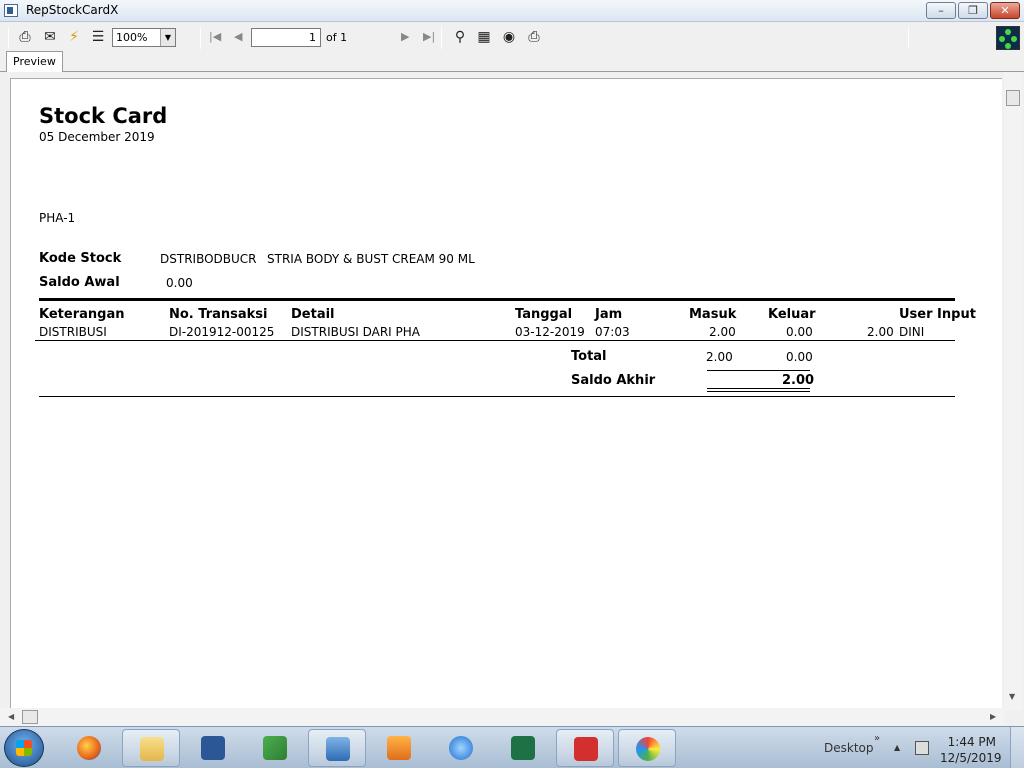 This screenshot has width=1024, height=768. Describe the element at coordinates (50, 37) in the screenshot. I see `export-icon: ✉` at that location.